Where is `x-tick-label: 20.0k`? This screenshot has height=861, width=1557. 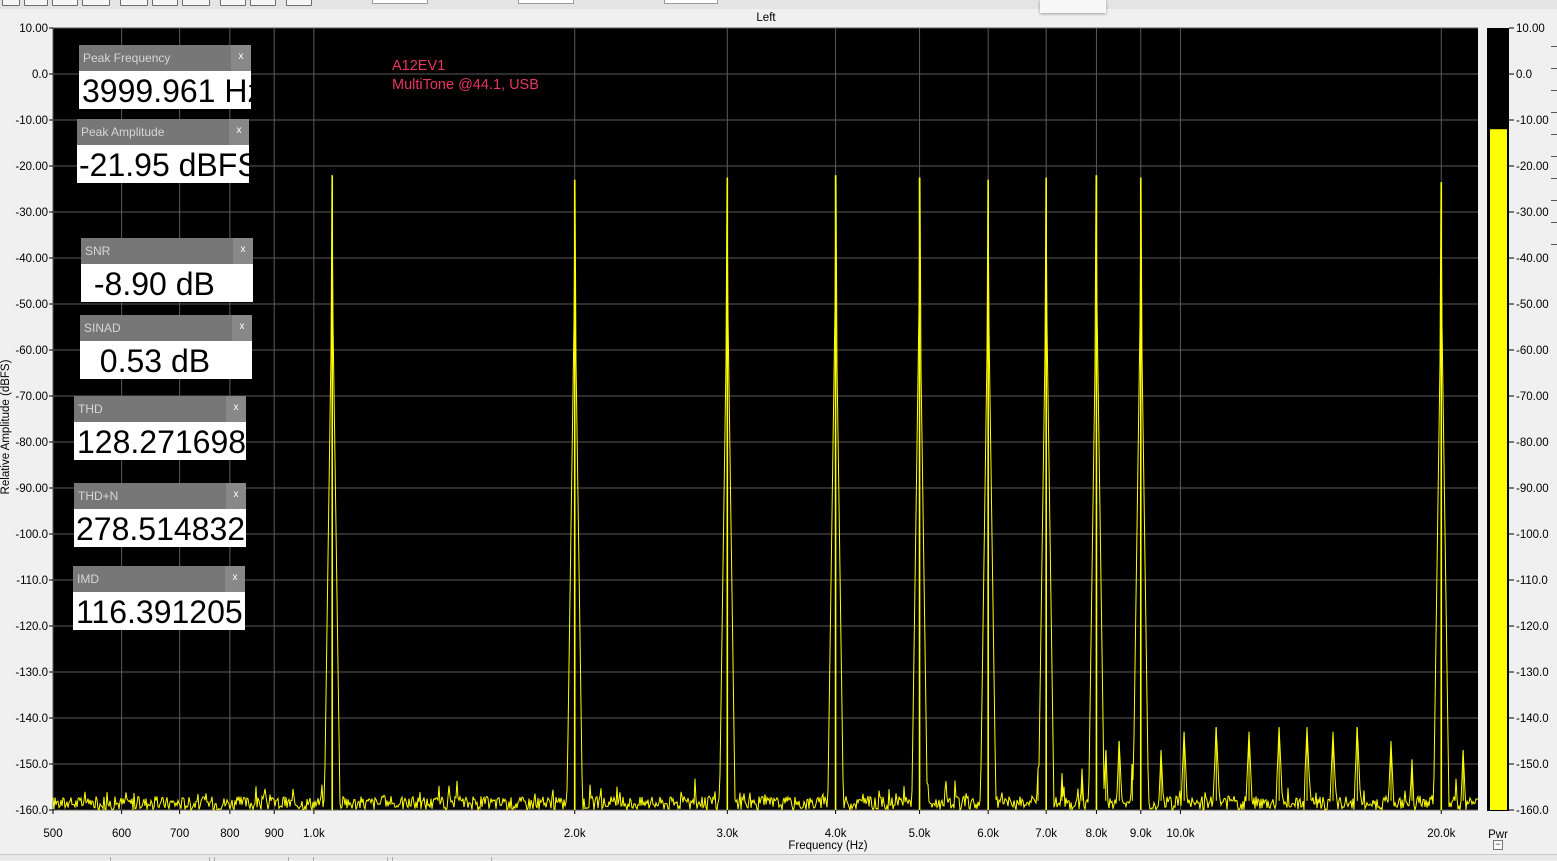
x-tick-label: 20.0k is located at coordinates (1441, 834).